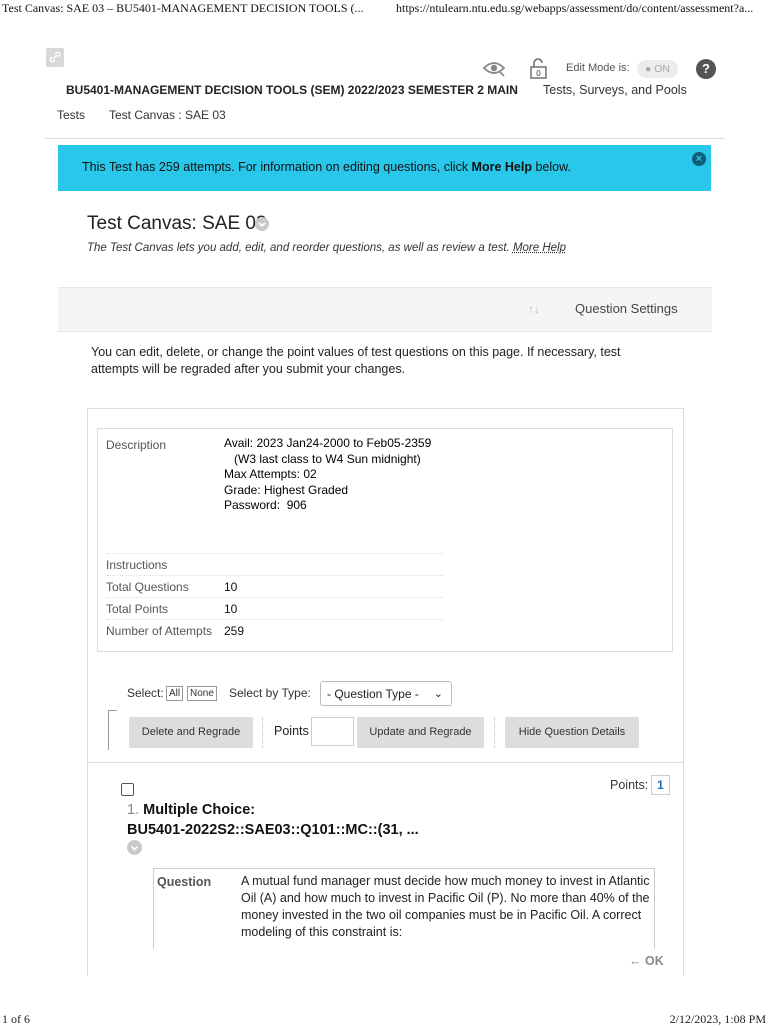  I want to click on total-questions-label: Total Questions, so click(147, 587).